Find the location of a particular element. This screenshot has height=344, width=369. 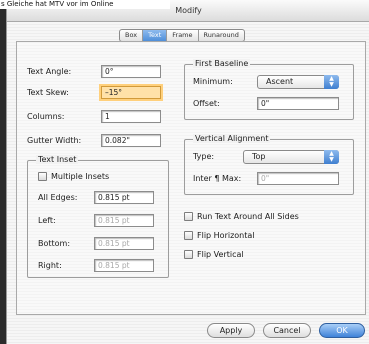

ok-button: OK is located at coordinates (342, 330).